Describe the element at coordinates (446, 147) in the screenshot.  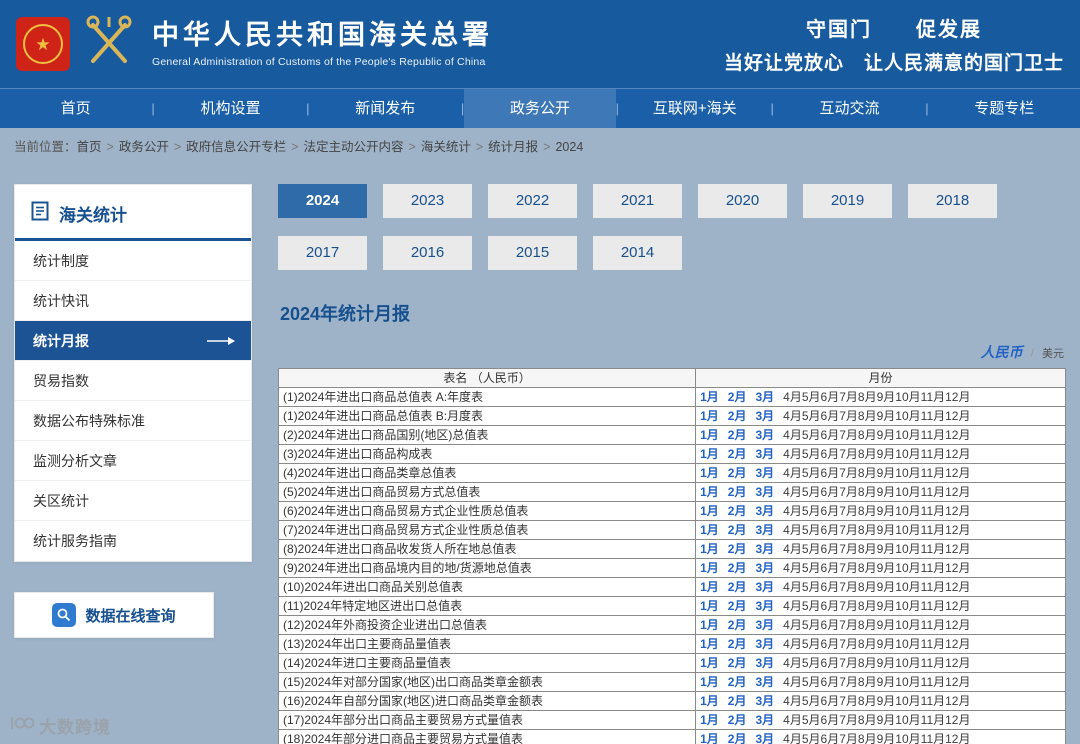
I see `breadcrumb-item-4: 海关统计` at that location.